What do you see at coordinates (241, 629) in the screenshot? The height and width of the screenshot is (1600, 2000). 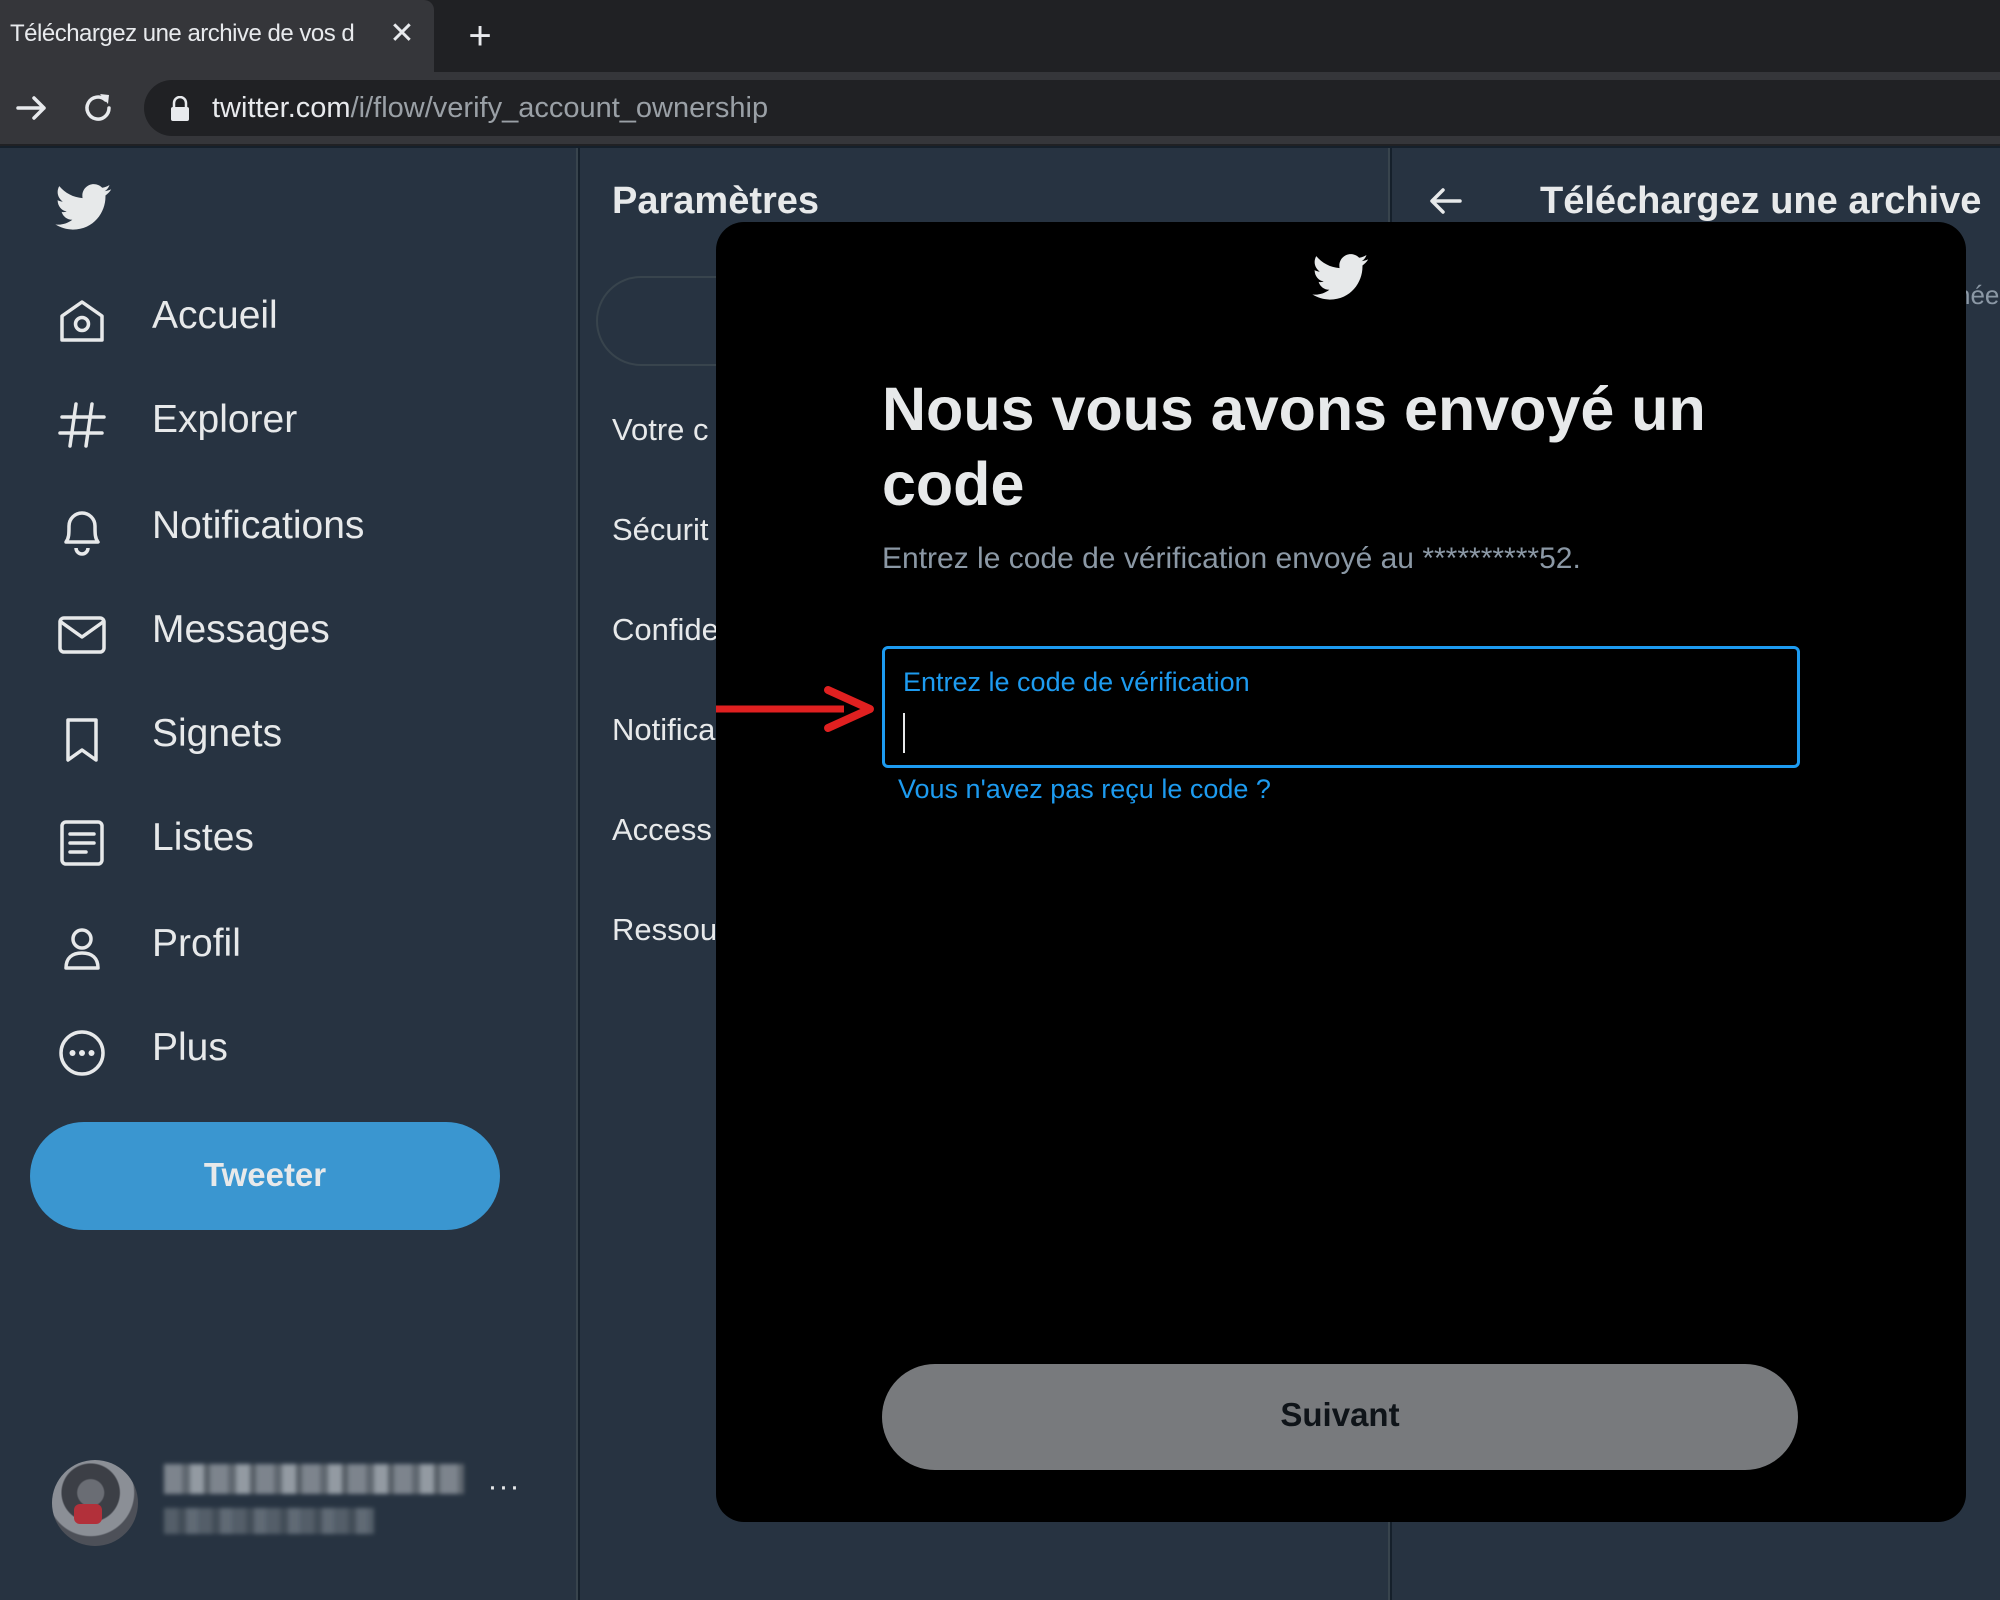 I see `sidebar-item-label: Messages` at bounding box center [241, 629].